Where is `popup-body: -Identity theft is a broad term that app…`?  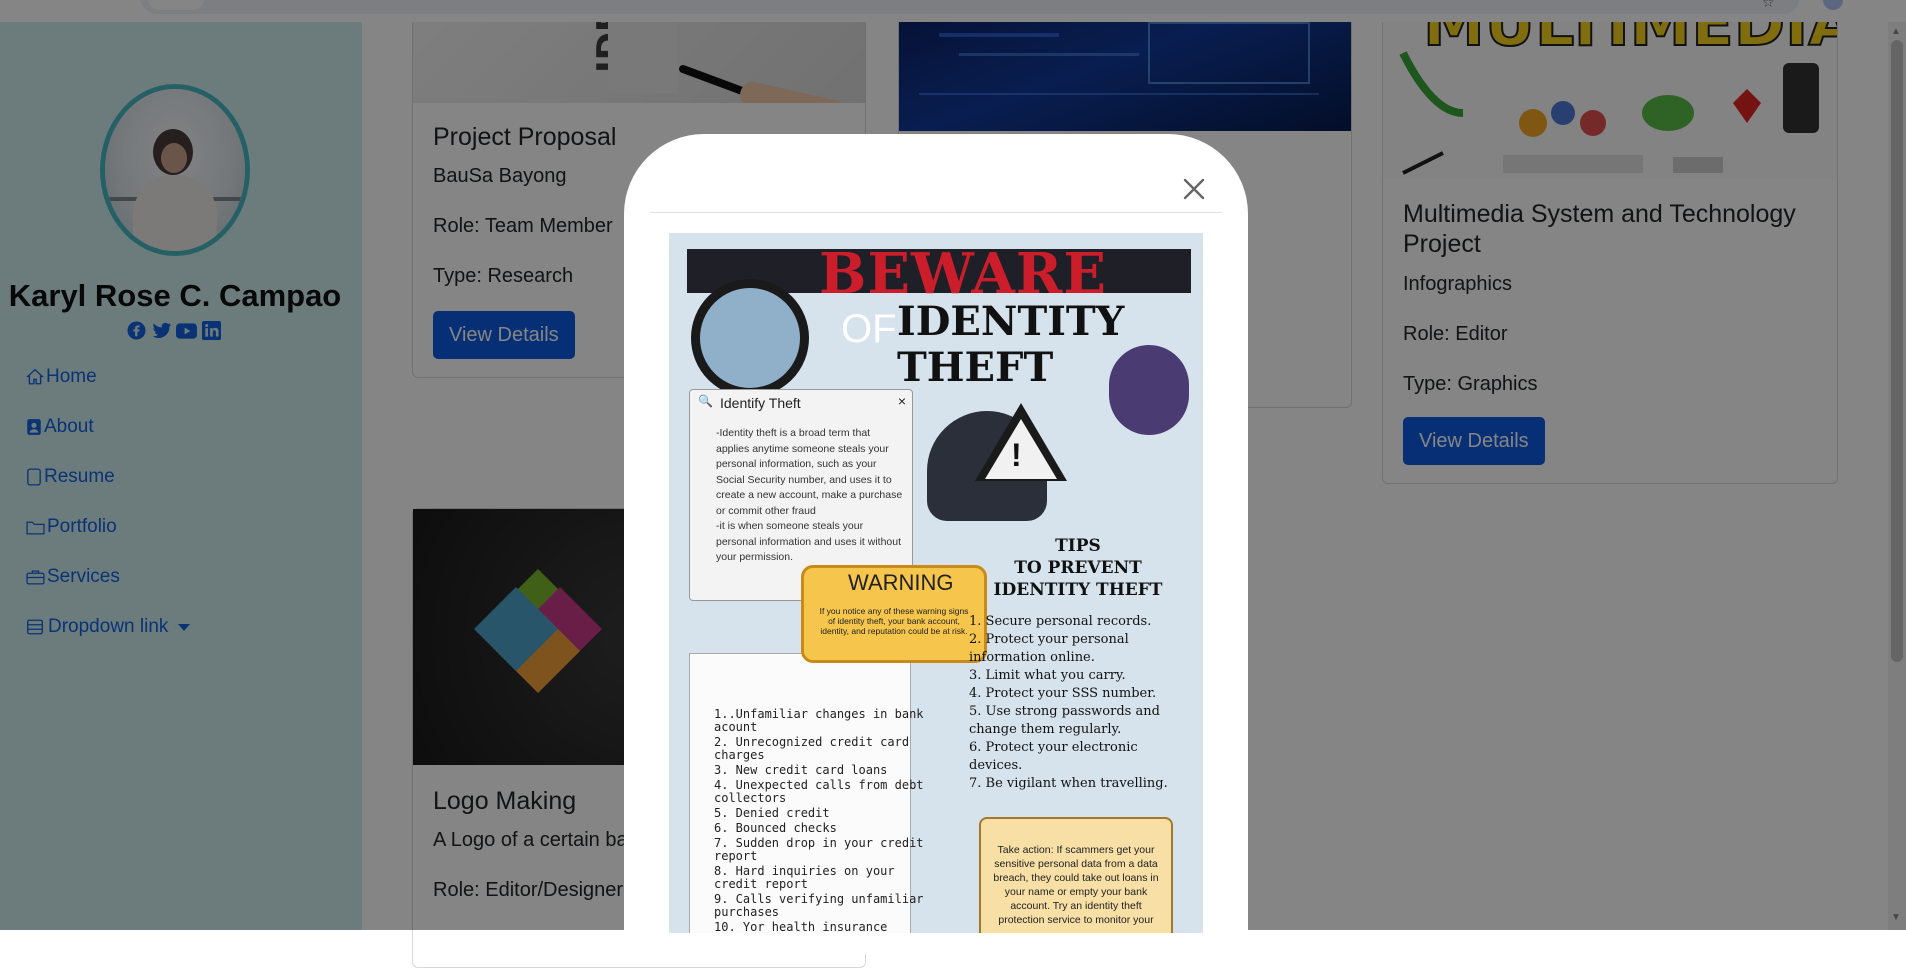
popup-body: -Identity theft is a broad term that app… is located at coordinates (809, 495).